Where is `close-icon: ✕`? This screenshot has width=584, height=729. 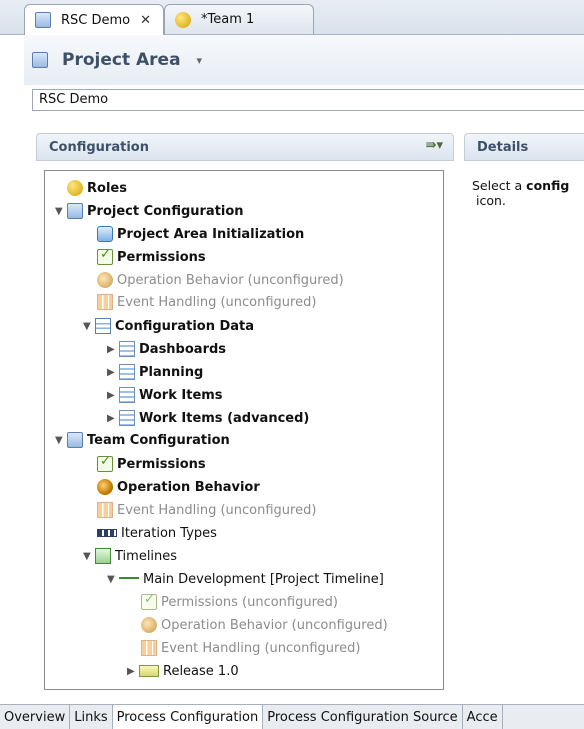 close-icon: ✕ is located at coordinates (145, 20).